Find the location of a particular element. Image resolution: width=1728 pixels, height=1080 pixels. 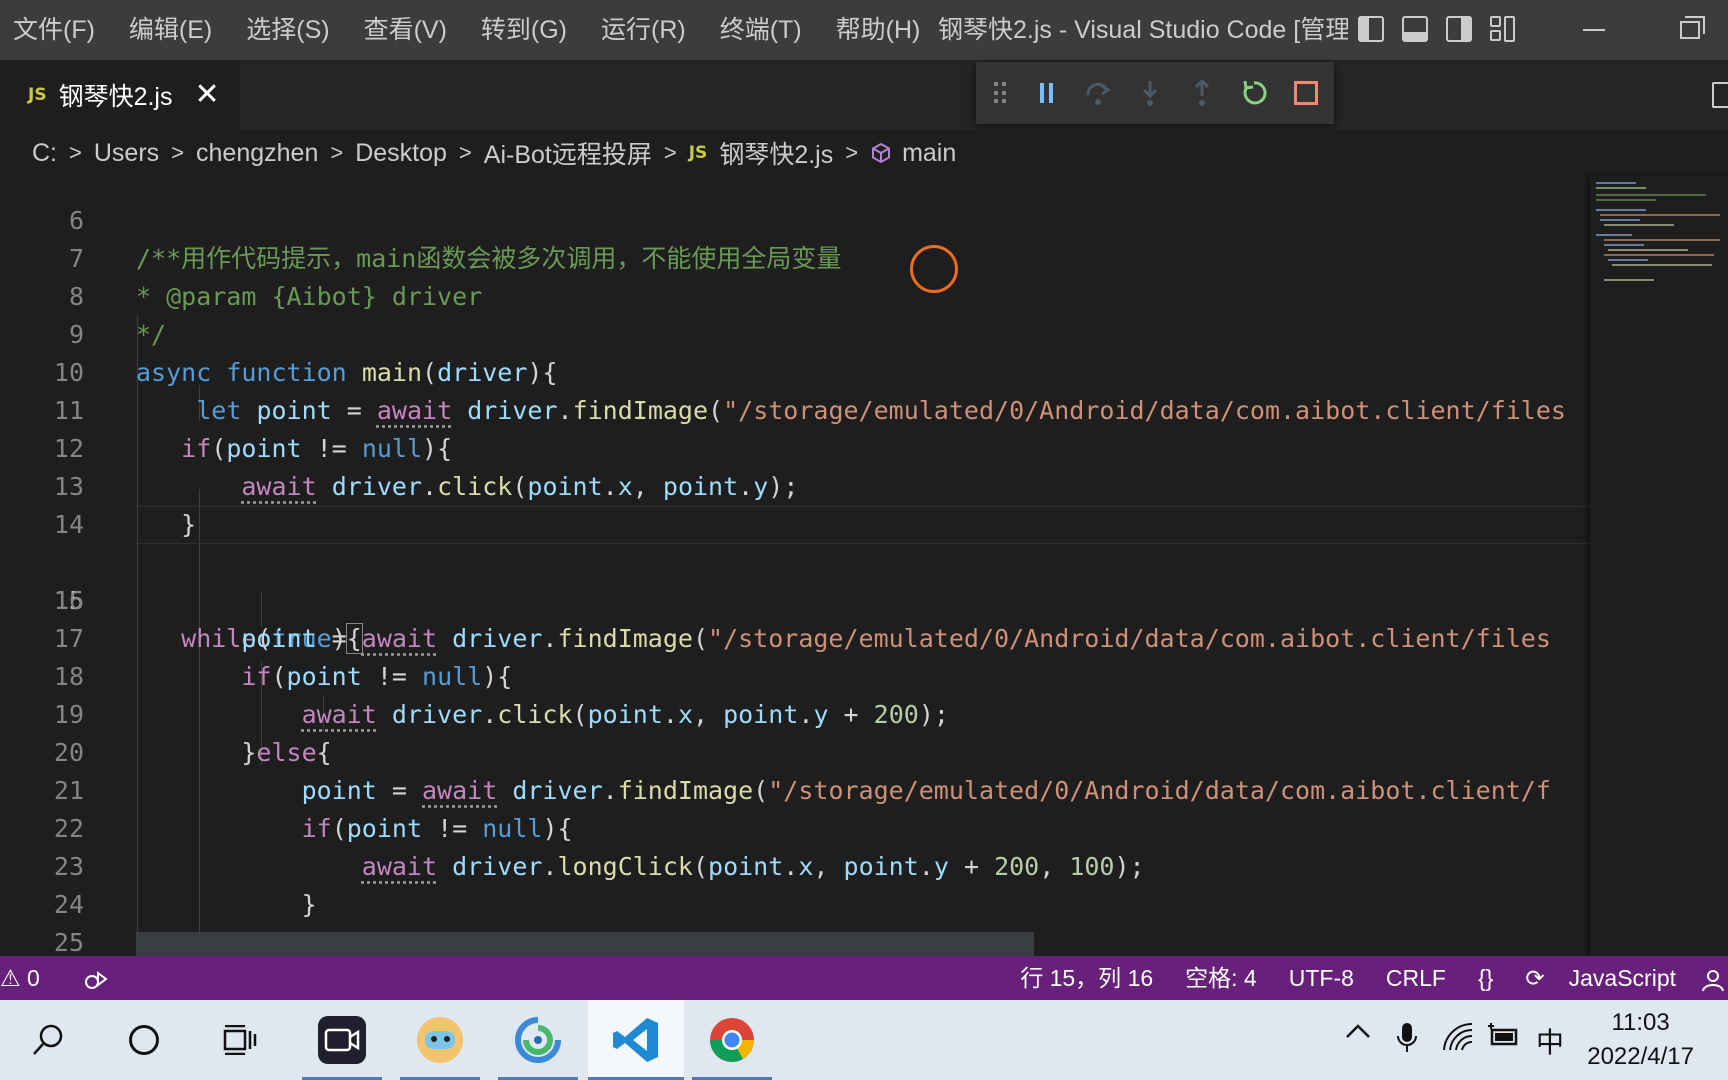

code-line: 23 } is located at coordinates (795, 864).